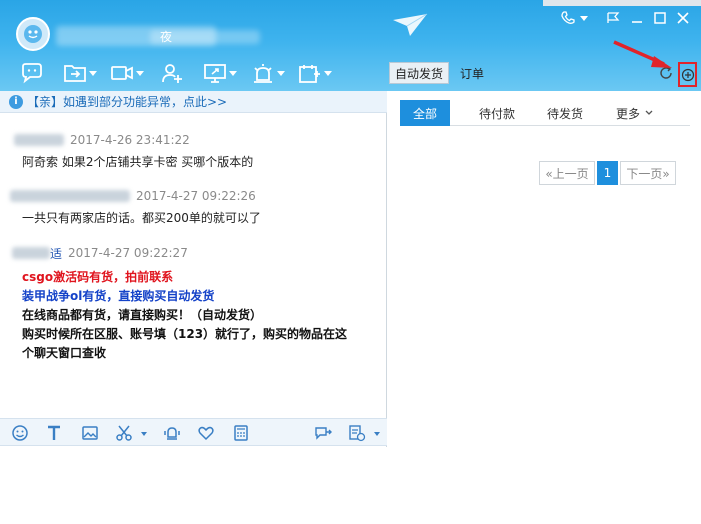 The image size is (701, 524). What do you see at coordinates (118, 296) in the screenshot?
I see `message-text-blue: 装甲战争ol有货，直接购买自动发货` at bounding box center [118, 296].